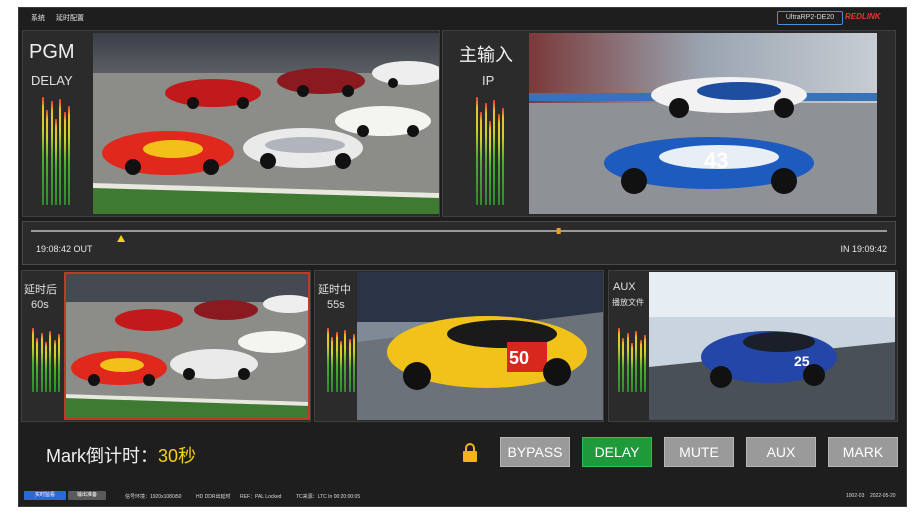 This screenshot has height=522, width=923. I want to click on delay-button: DELAY, so click(617, 452).